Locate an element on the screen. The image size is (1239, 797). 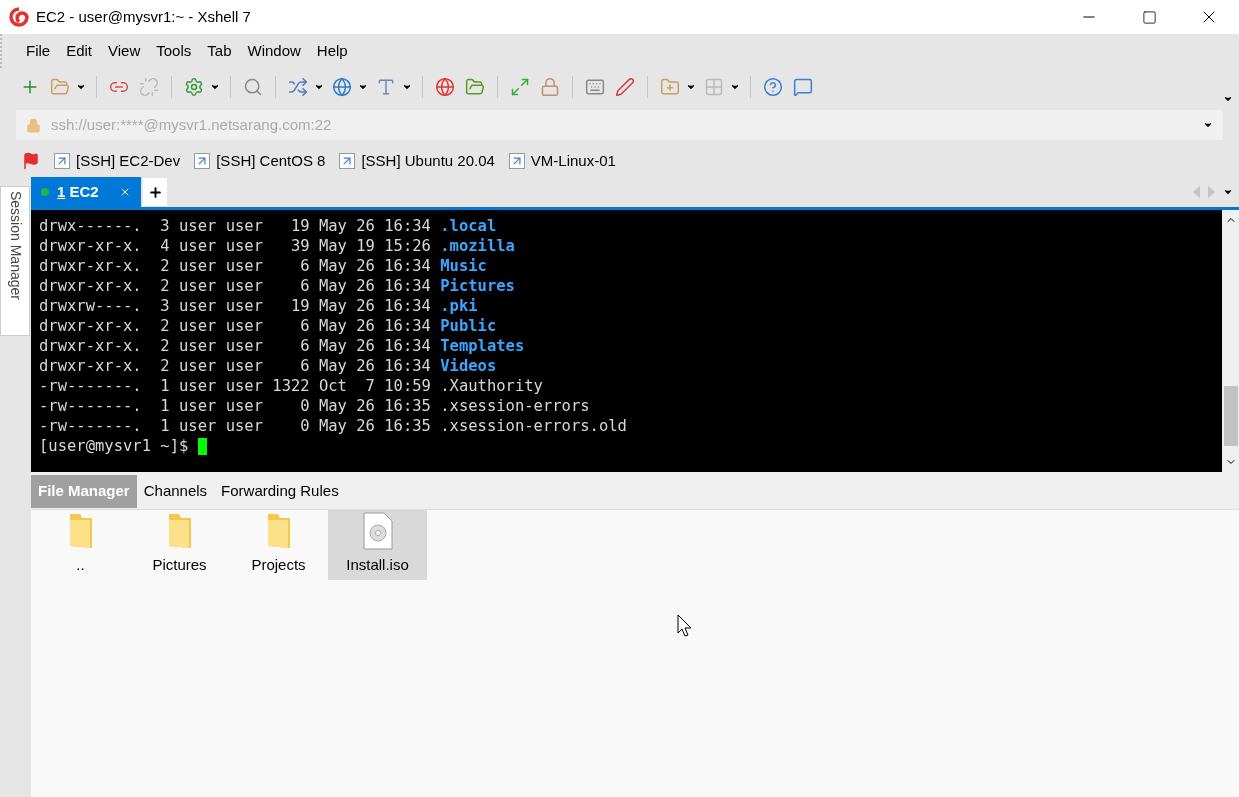
highlighter-icon is located at coordinates (625, 87).